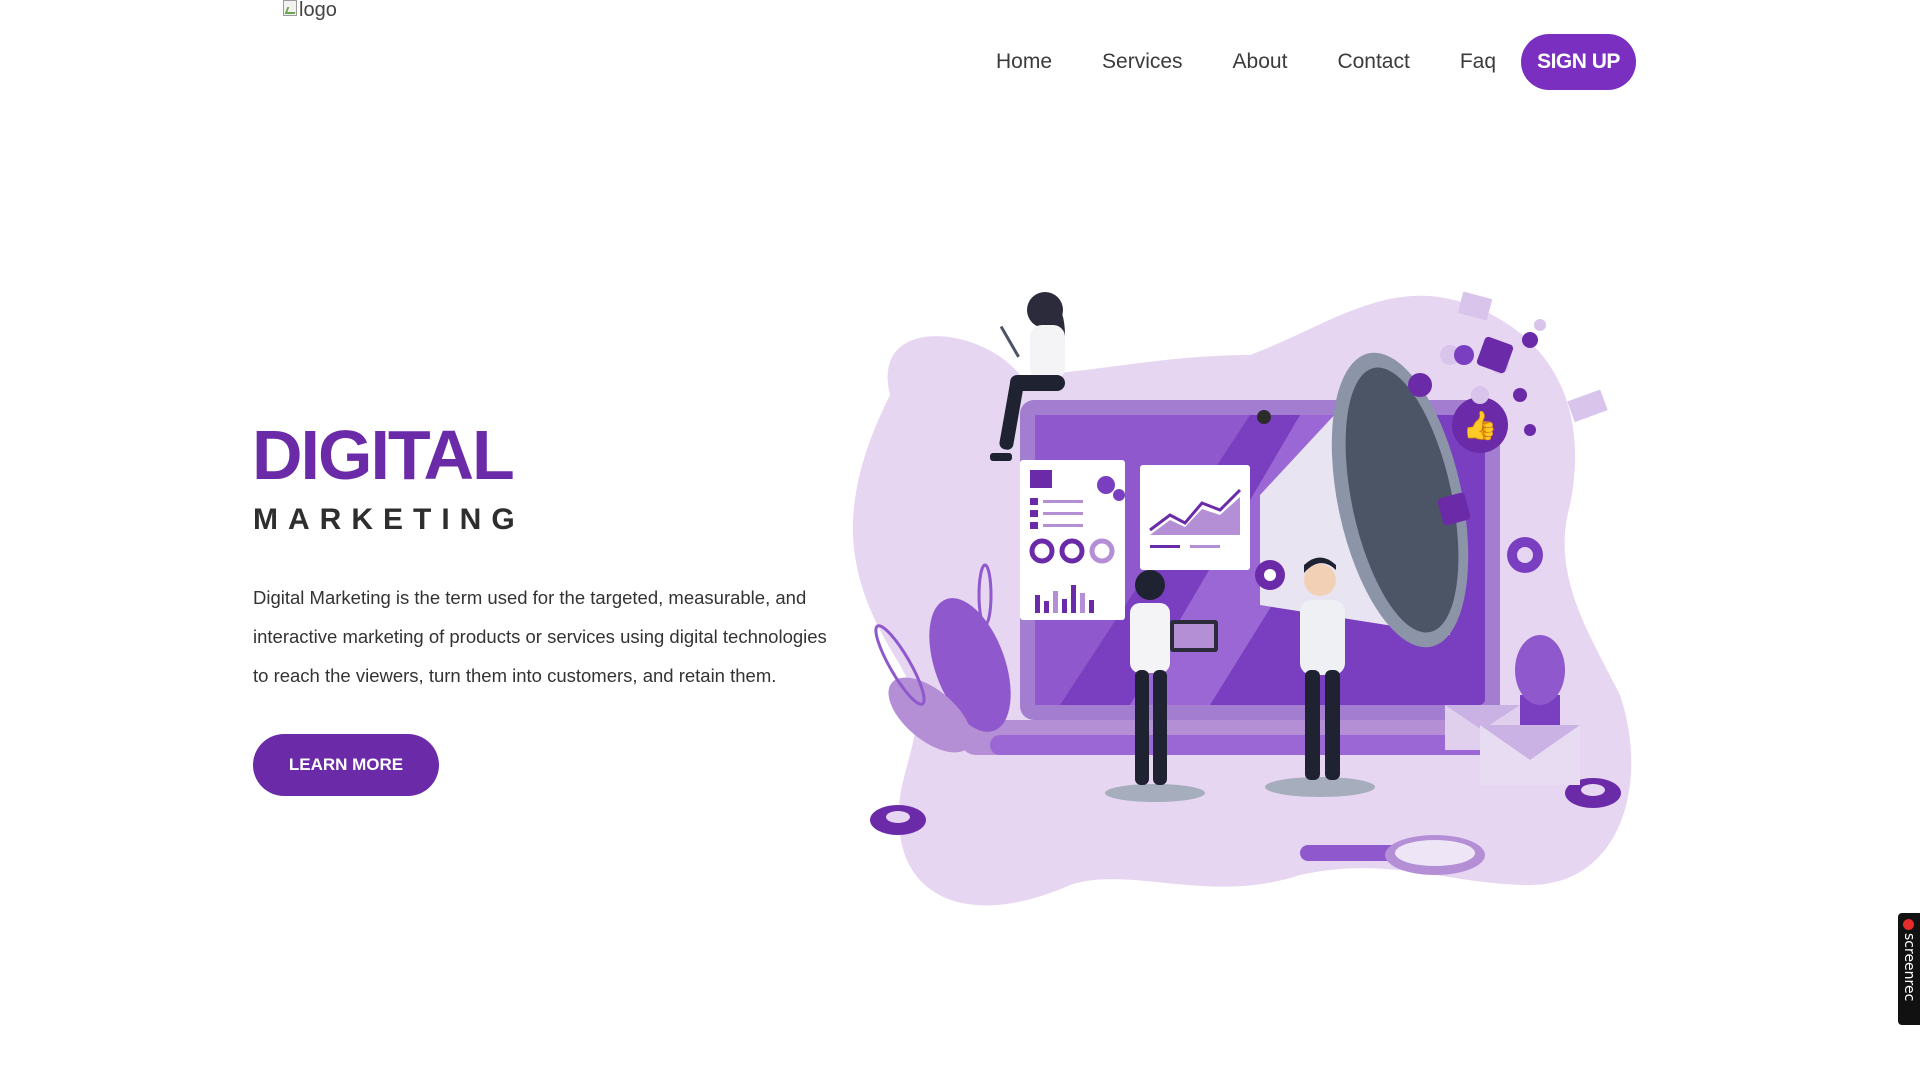 This screenshot has width=1920, height=1080. Describe the element at coordinates (318, 10) in the screenshot. I see `logo-alt-text: logo` at that location.